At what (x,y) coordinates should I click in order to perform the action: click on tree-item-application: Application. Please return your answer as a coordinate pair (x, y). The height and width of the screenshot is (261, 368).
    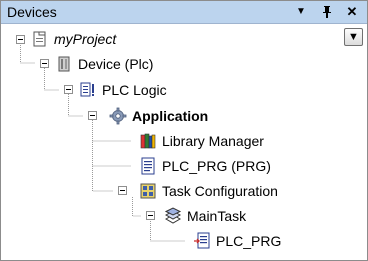
    Looking at the image, I should click on (158, 116).